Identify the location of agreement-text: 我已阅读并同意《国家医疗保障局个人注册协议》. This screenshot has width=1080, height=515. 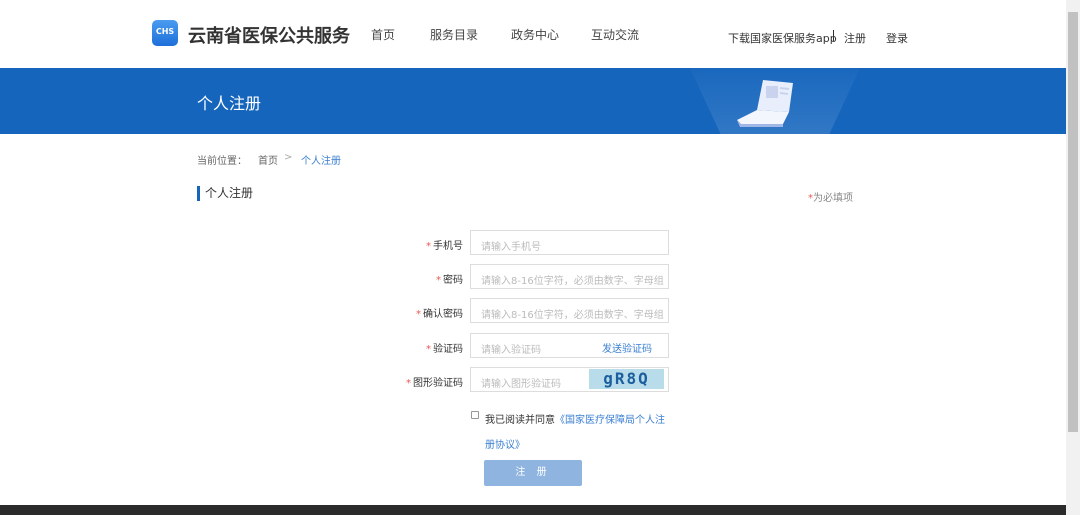
(577, 433).